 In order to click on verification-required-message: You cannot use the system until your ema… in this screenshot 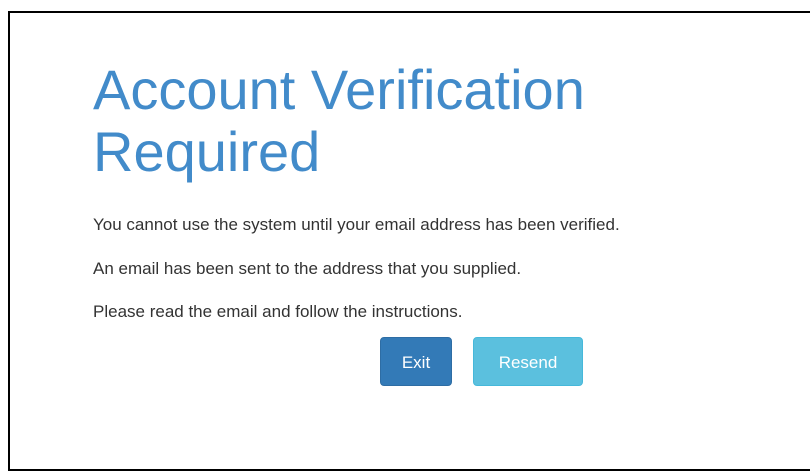, I will do `click(356, 224)`.